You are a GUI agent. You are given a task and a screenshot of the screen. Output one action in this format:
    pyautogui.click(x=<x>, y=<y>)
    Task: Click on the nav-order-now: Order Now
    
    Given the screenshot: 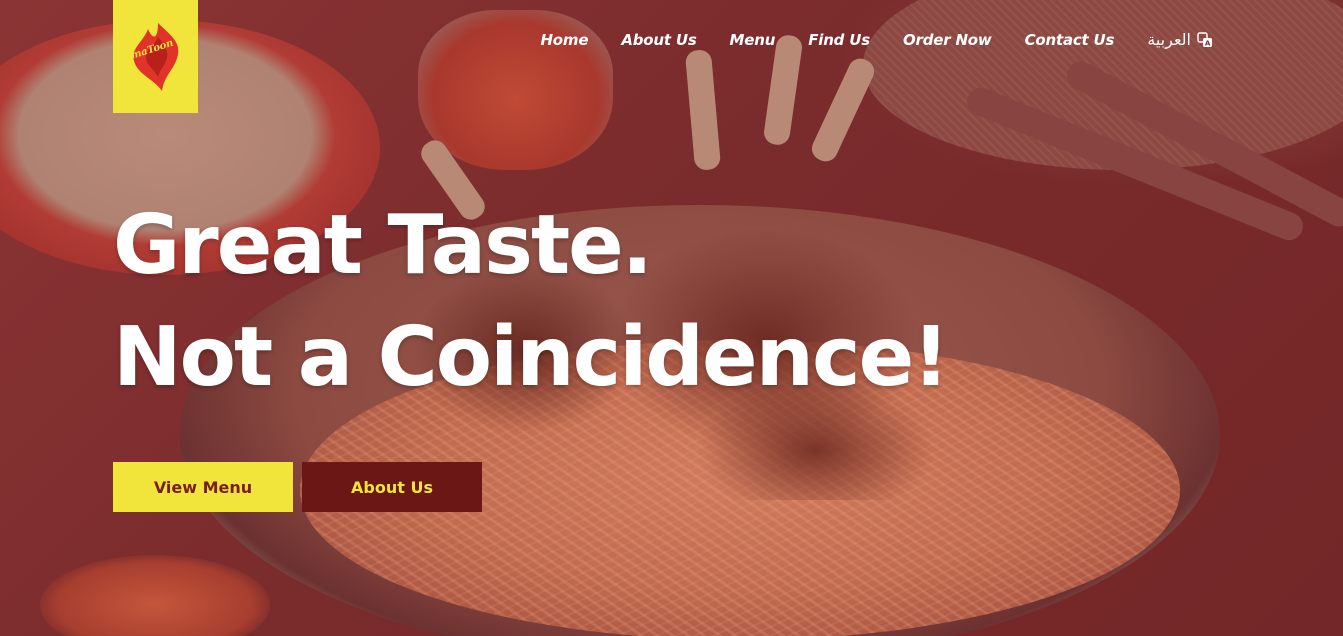 What is the action you would take?
    pyautogui.click(x=947, y=40)
    